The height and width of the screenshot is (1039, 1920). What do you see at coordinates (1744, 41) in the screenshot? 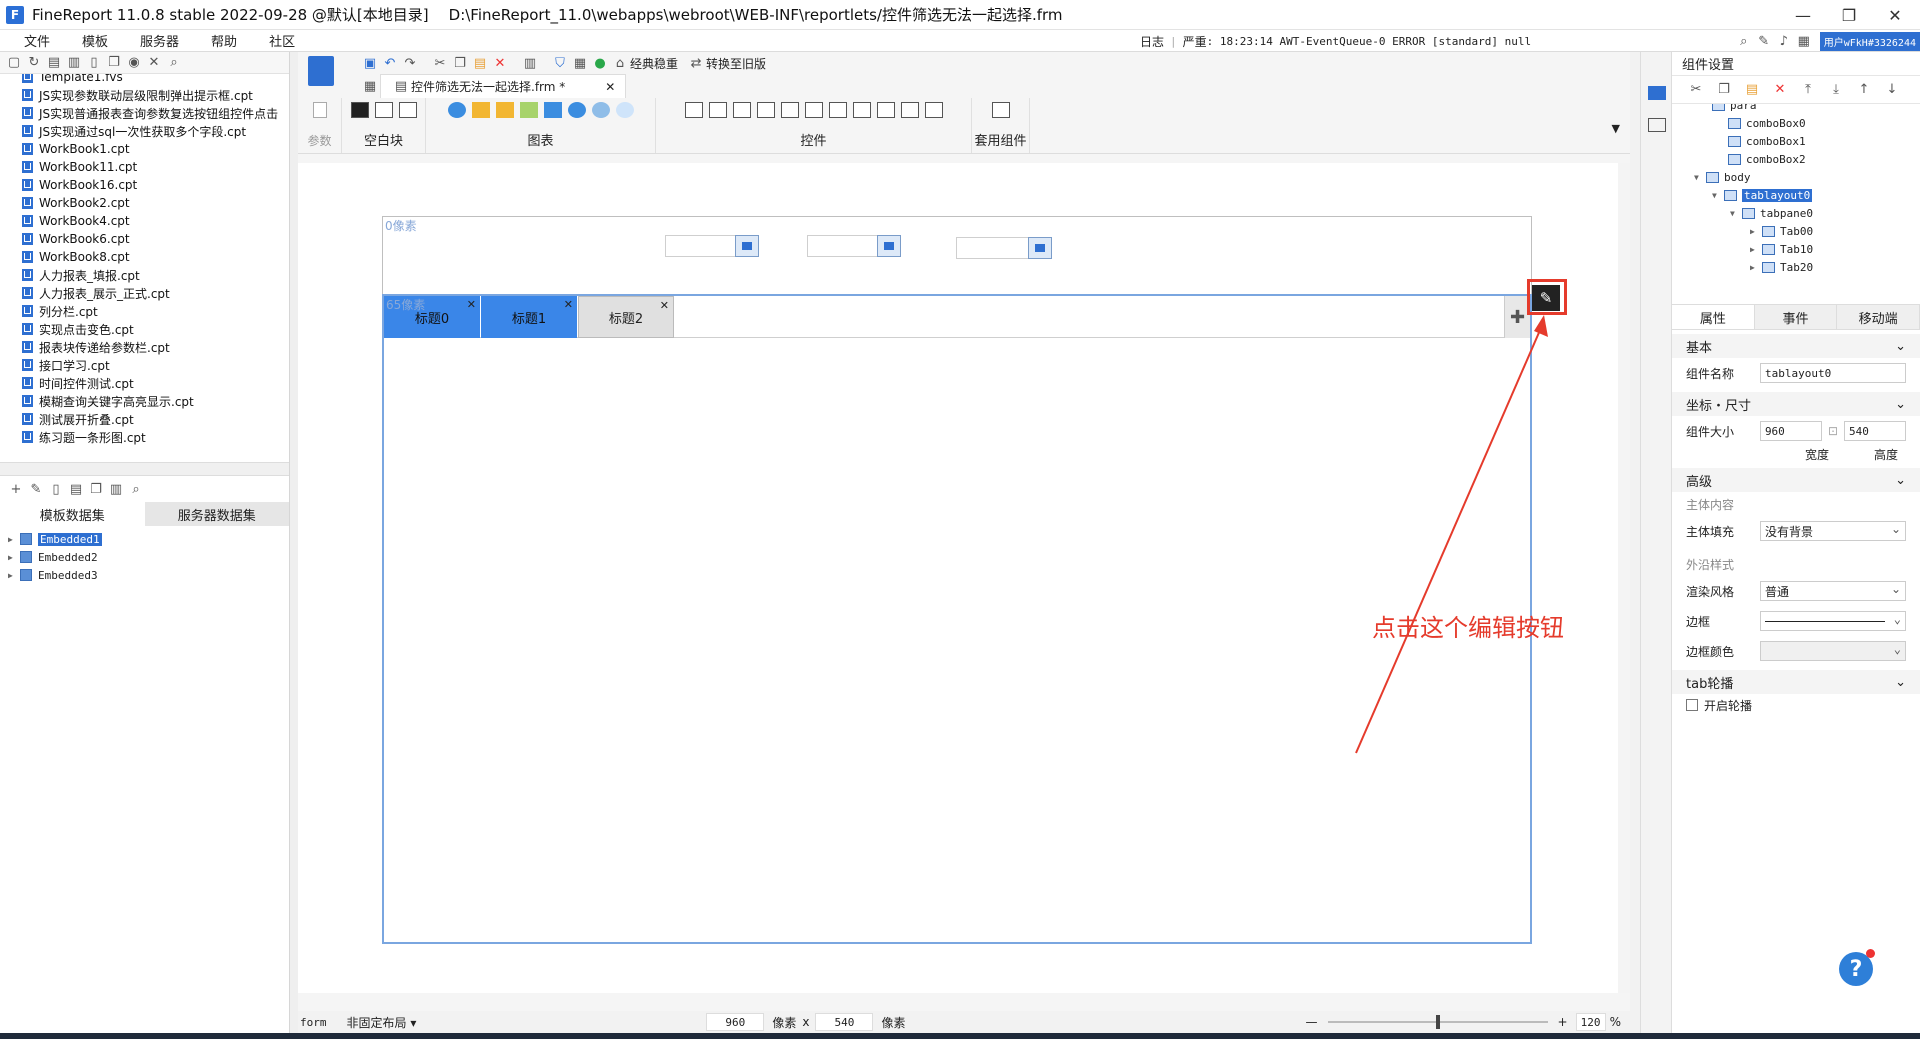
I see `search-icon: ⌕` at bounding box center [1744, 41].